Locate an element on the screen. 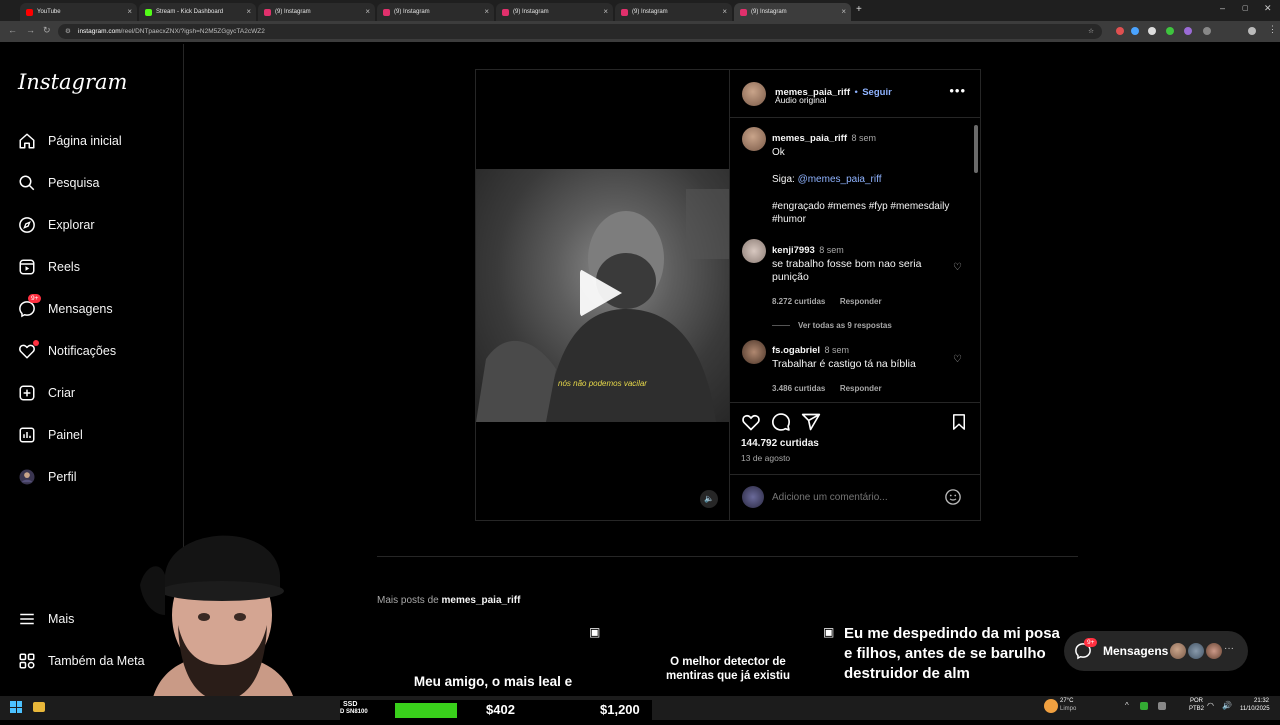 Image resolution: width=1280 pixels, height=725 pixels. sidebar-item-create: Criar is located at coordinates (46, 393).